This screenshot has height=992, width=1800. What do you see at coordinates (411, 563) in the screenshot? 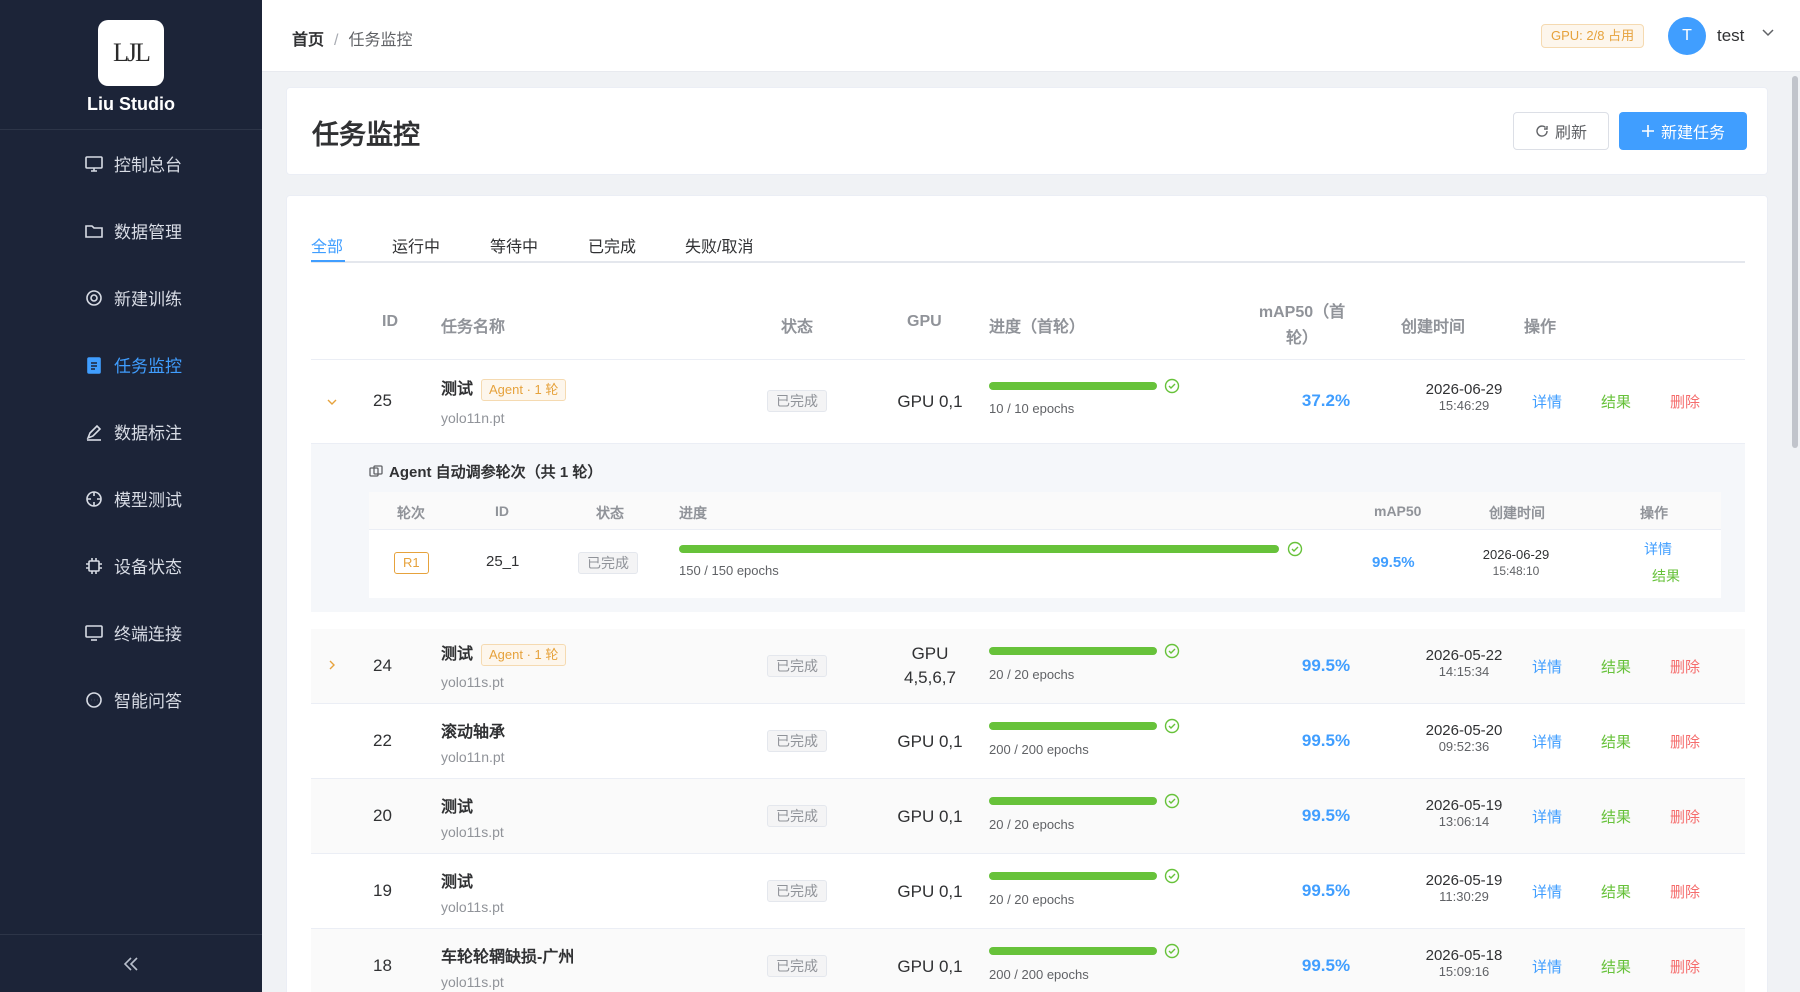
I see `round-tag: R1` at bounding box center [411, 563].